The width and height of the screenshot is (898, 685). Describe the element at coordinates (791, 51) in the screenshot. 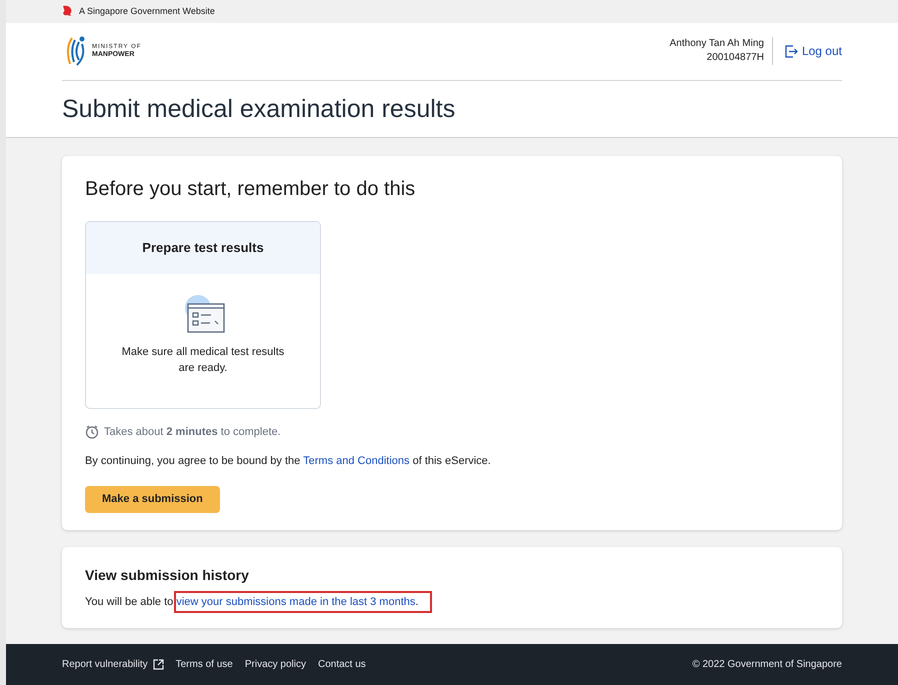

I see `logout-icon` at that location.